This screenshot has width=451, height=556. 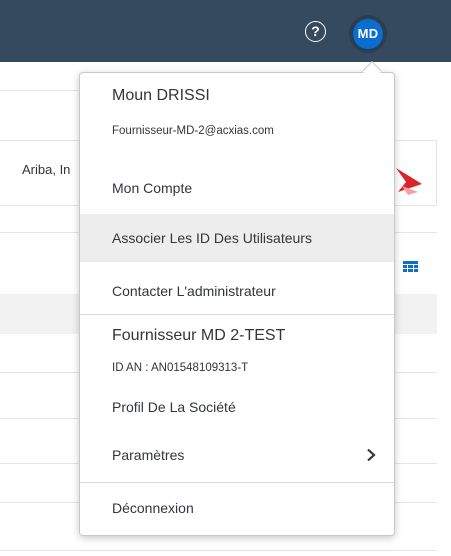 I want to click on company-text: Ariba, In, so click(x=46, y=169).